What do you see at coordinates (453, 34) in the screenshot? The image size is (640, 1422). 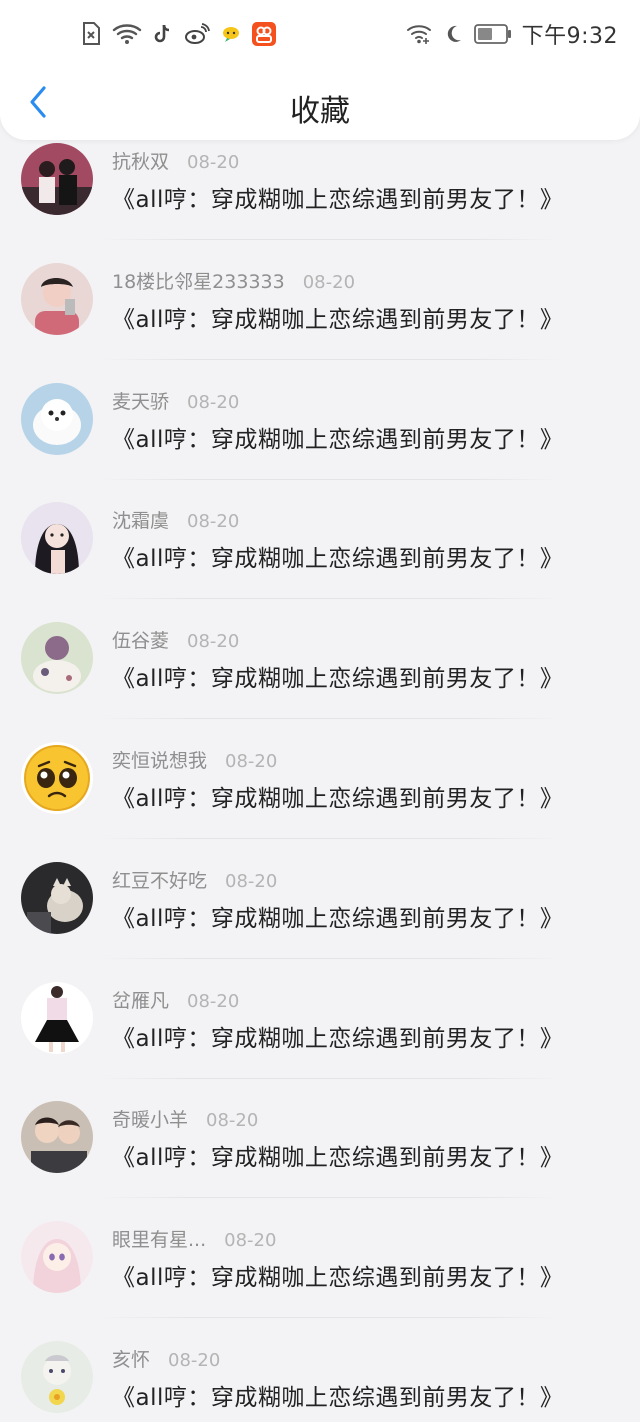 I see `moon-icon` at bounding box center [453, 34].